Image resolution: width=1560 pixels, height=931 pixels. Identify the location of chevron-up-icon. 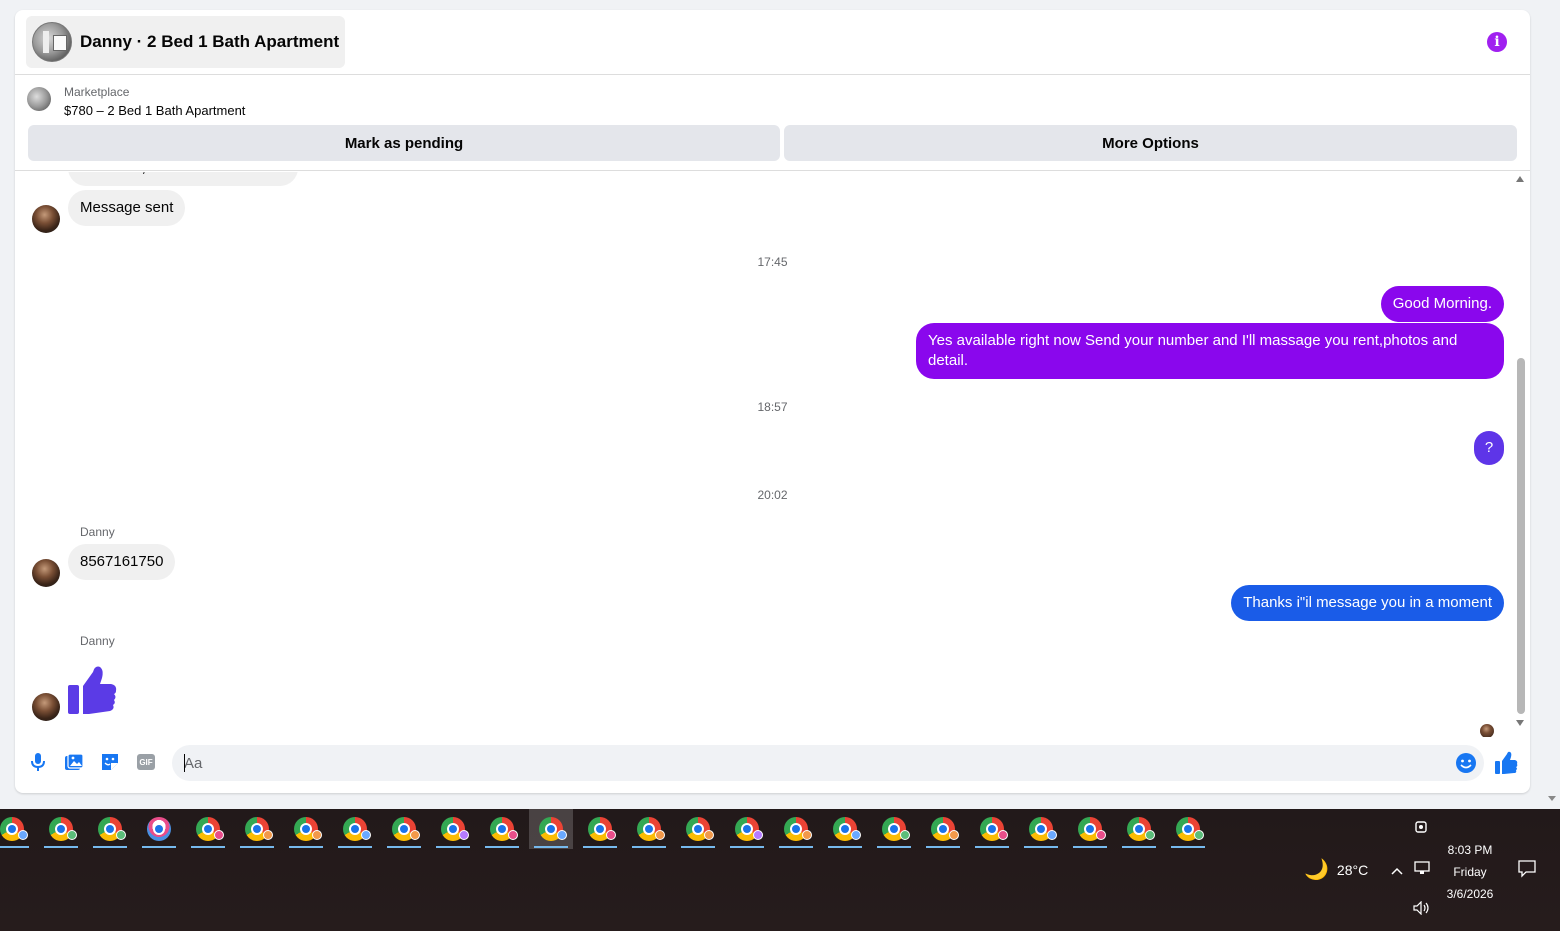
(1397, 870).